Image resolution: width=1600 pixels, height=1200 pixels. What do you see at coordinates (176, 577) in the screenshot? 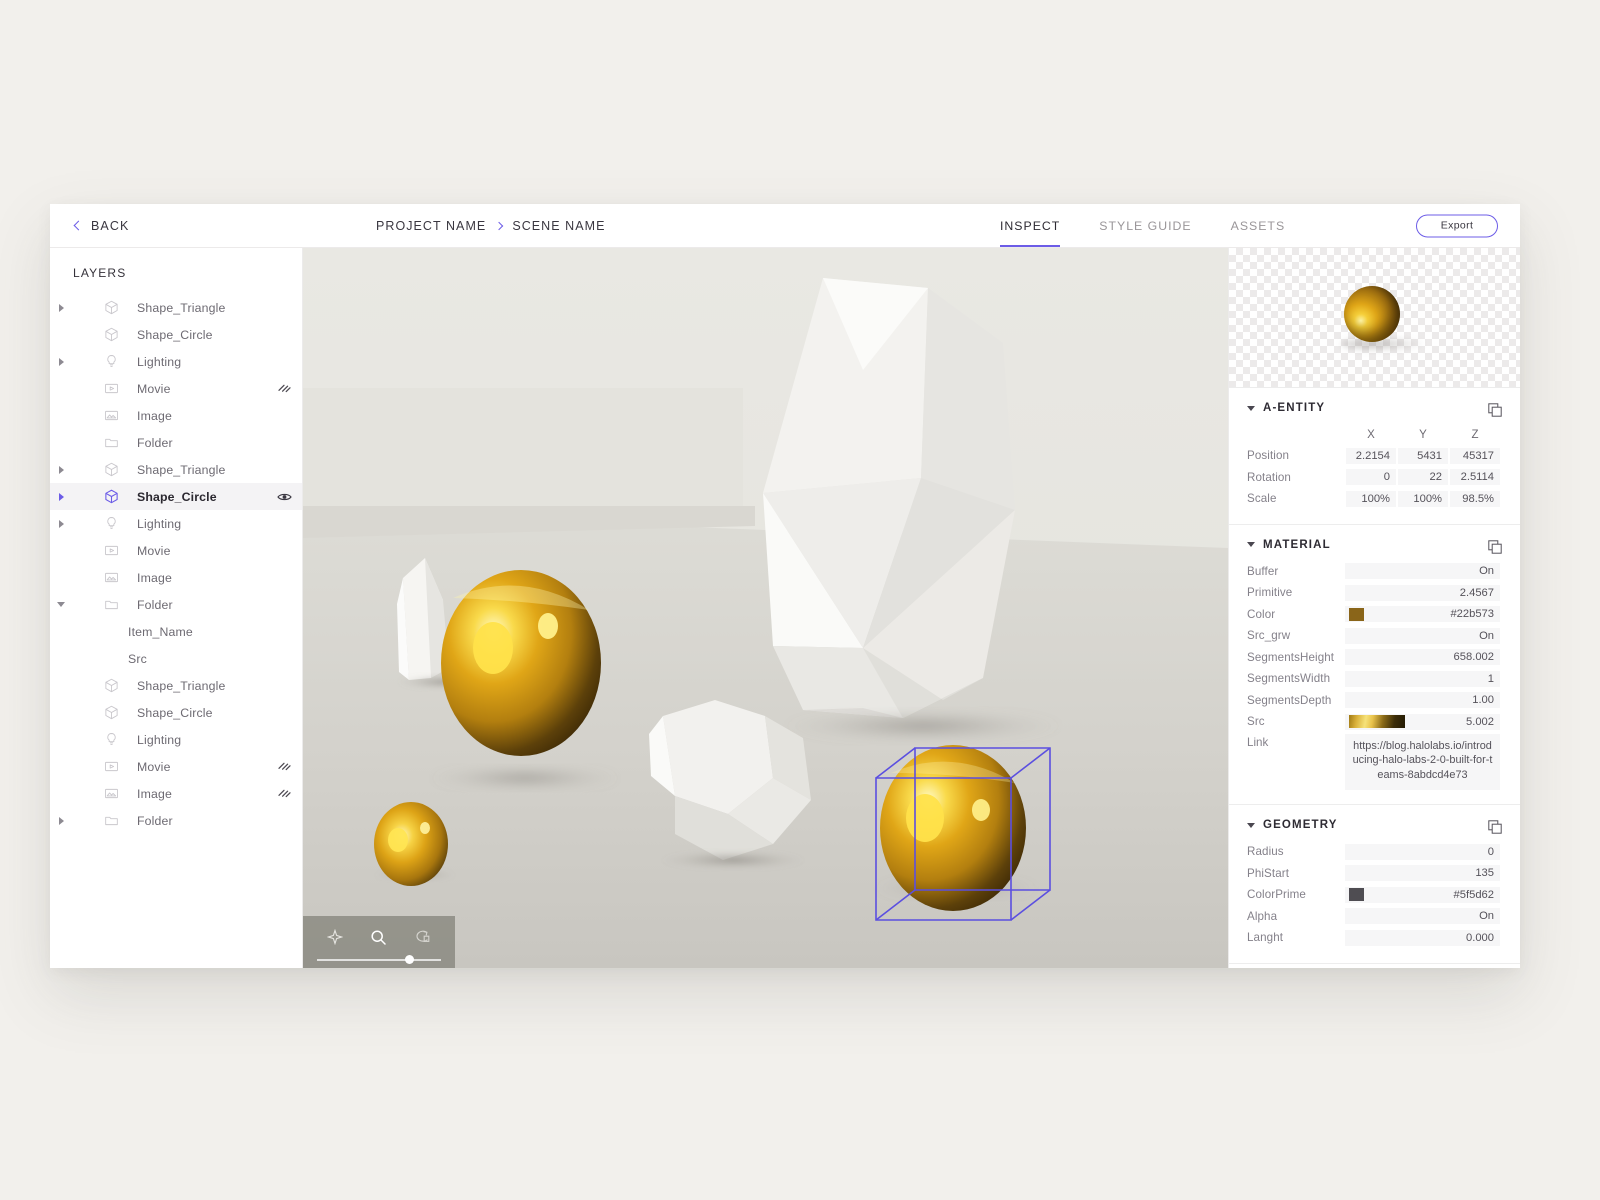
I see `layer-row-10: Image` at bounding box center [176, 577].